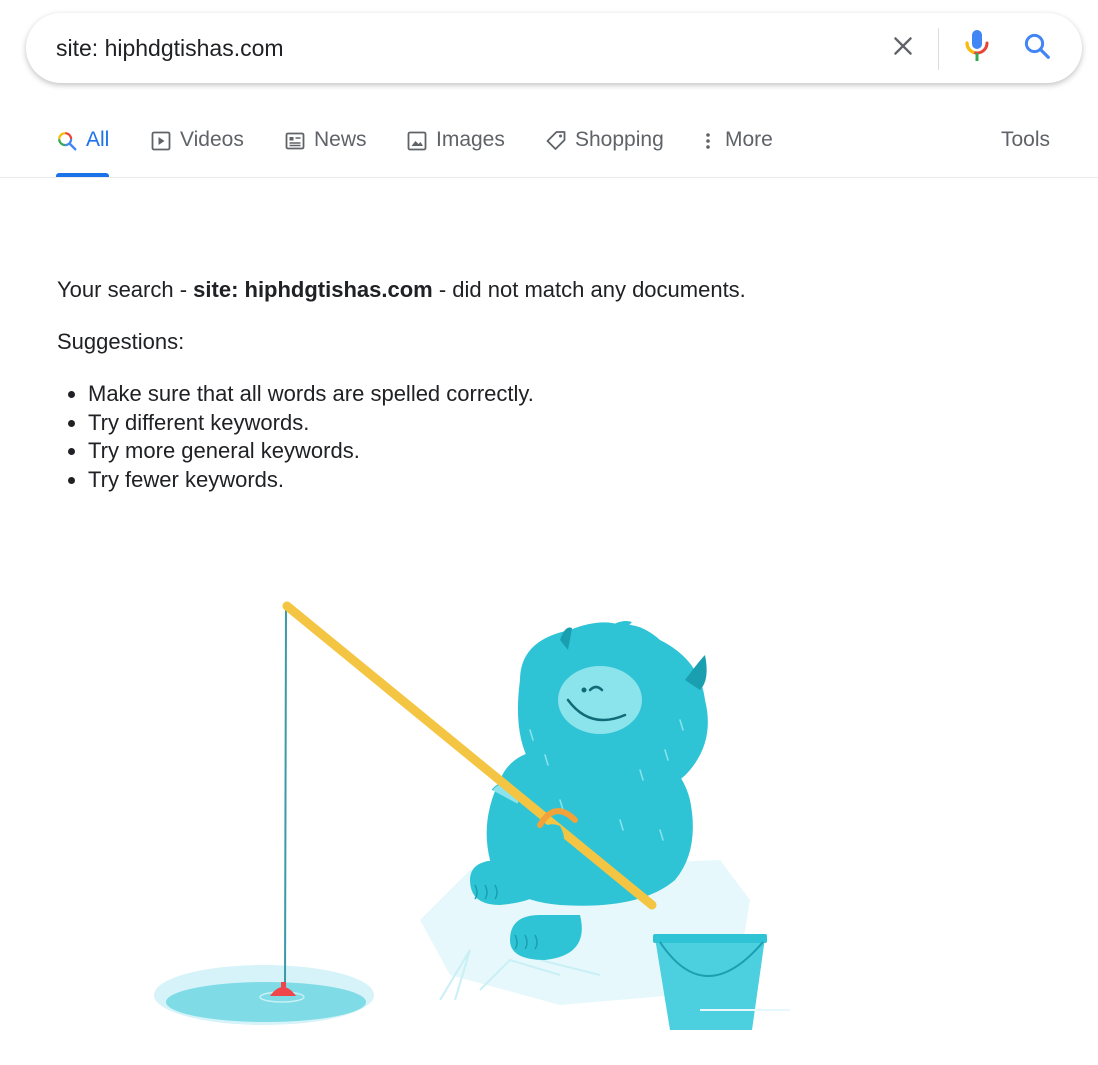 This screenshot has width=1098, height=1065. I want to click on tab-more: More, so click(738, 152).